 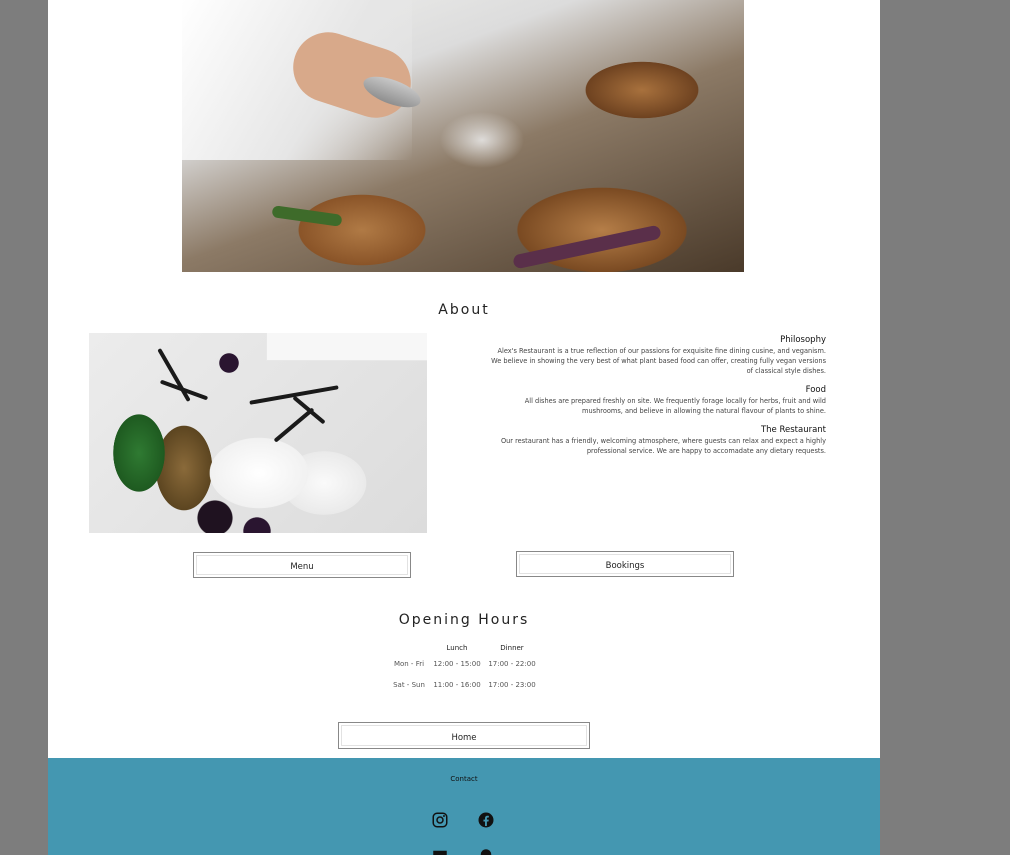 What do you see at coordinates (512, 648) in the screenshot?
I see `column-header-dinner: Dinner` at bounding box center [512, 648].